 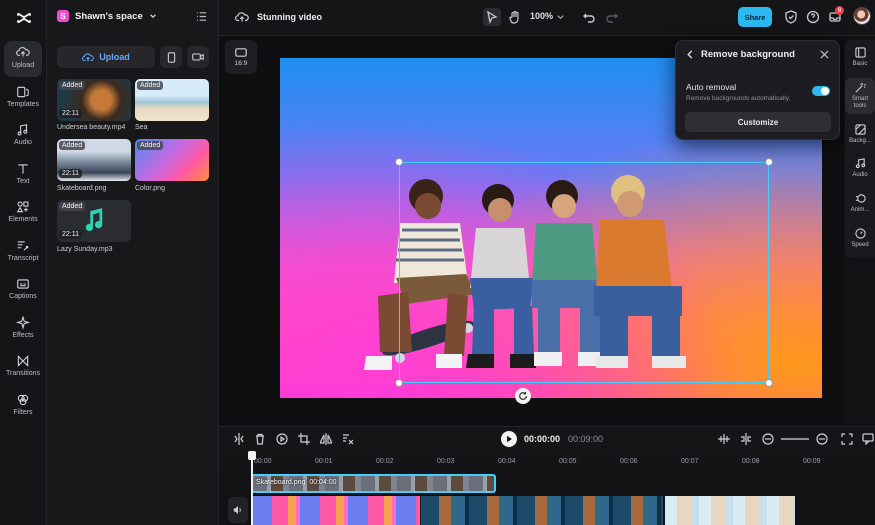 I want to click on record-button, so click(x=198, y=57).